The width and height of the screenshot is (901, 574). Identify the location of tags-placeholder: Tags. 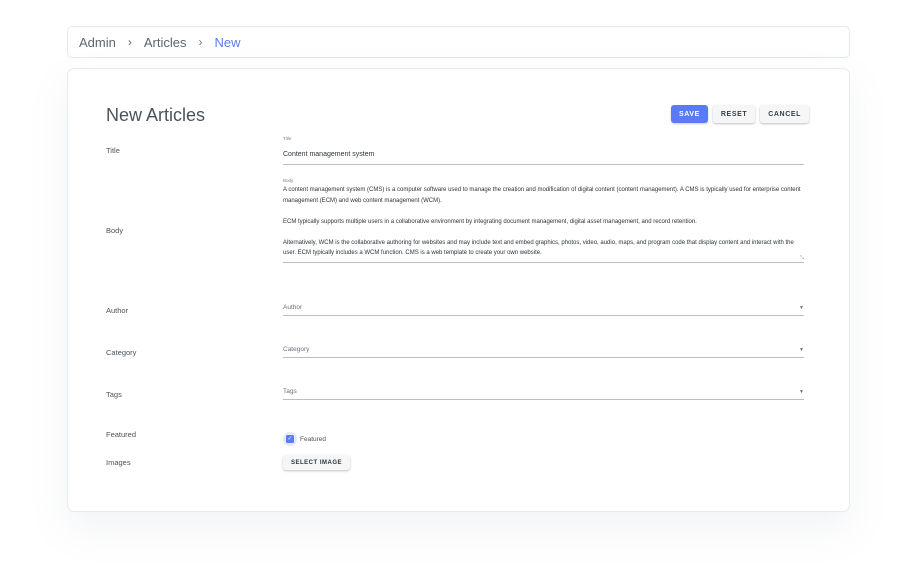
(290, 391).